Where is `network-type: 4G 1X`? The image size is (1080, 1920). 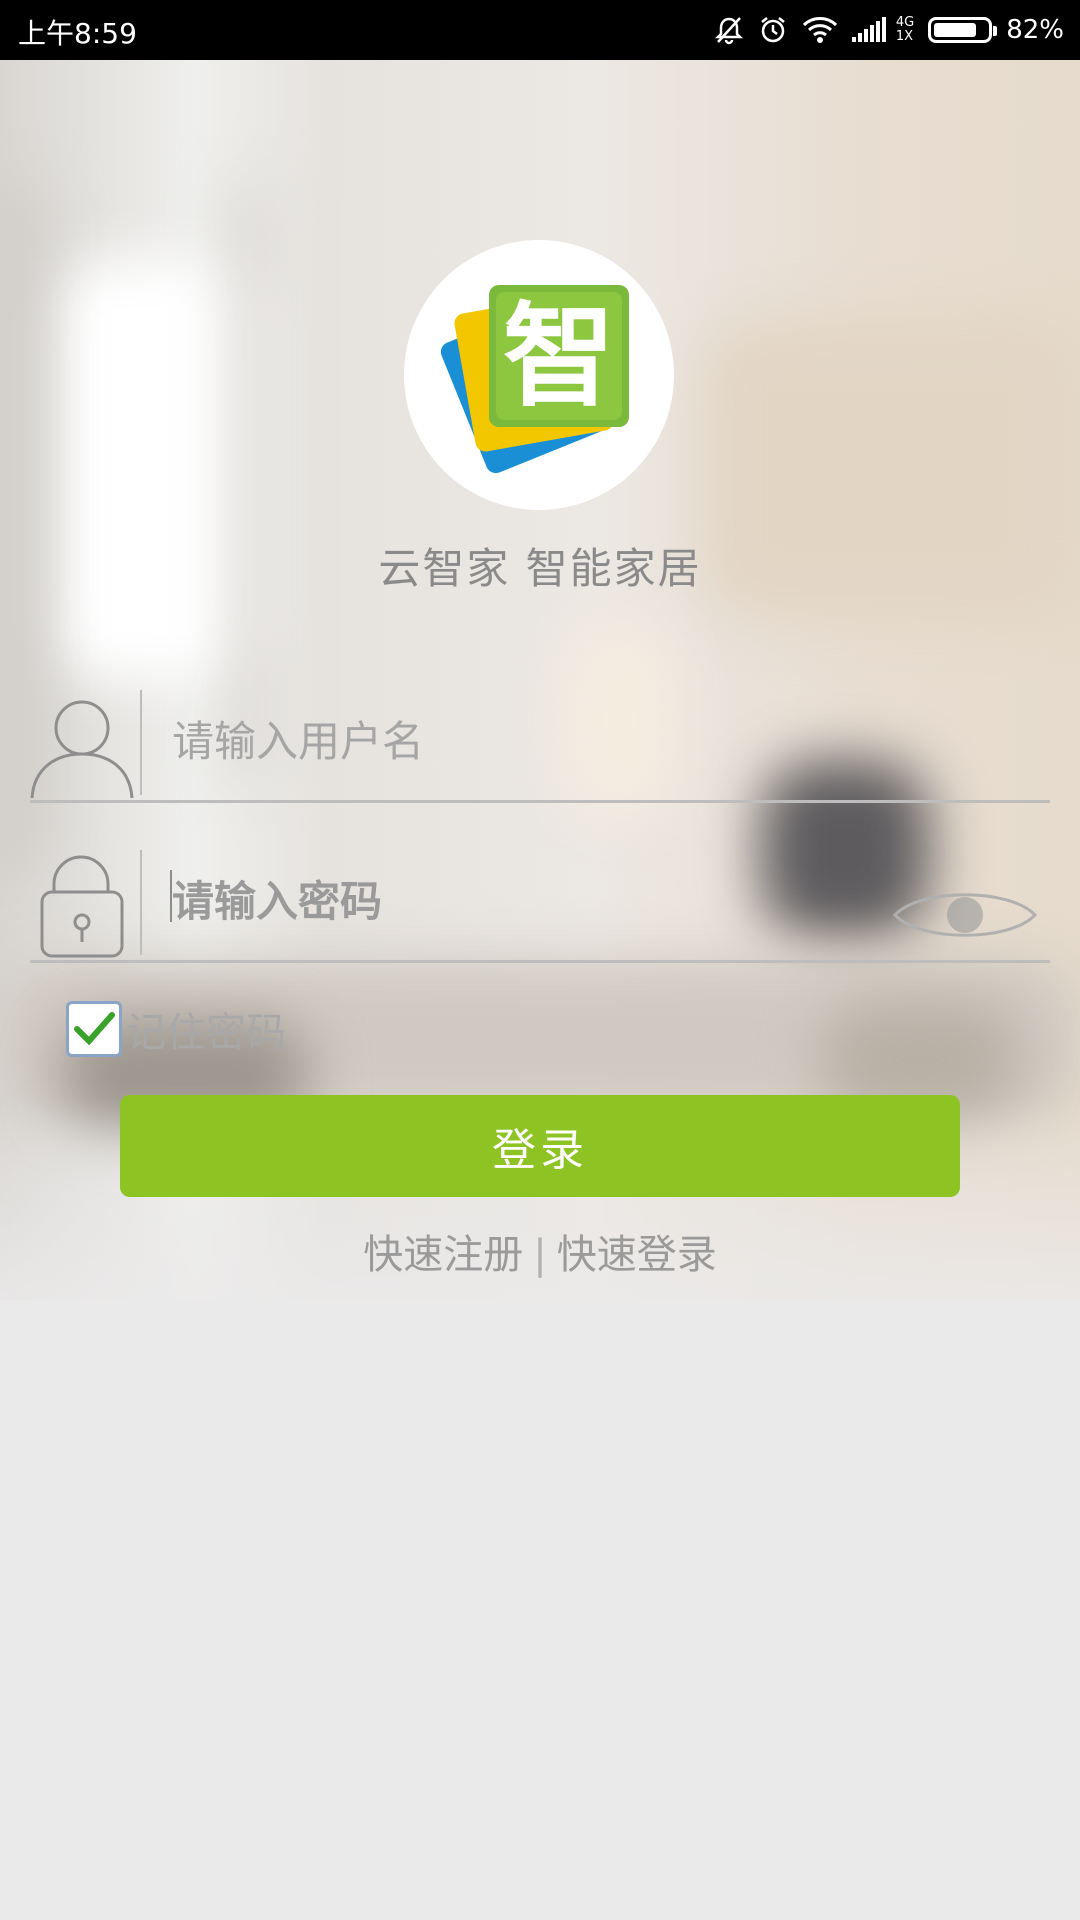
network-type: 4G 1X is located at coordinates (905, 30).